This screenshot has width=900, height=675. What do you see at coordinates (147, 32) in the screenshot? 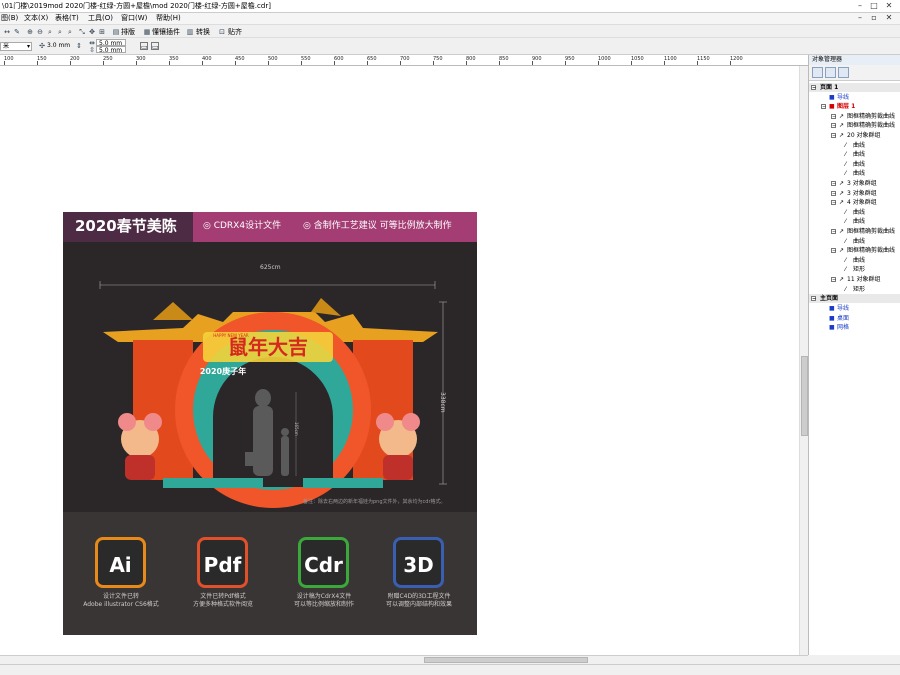
I see `plugin-icon: ▦` at bounding box center [147, 32].